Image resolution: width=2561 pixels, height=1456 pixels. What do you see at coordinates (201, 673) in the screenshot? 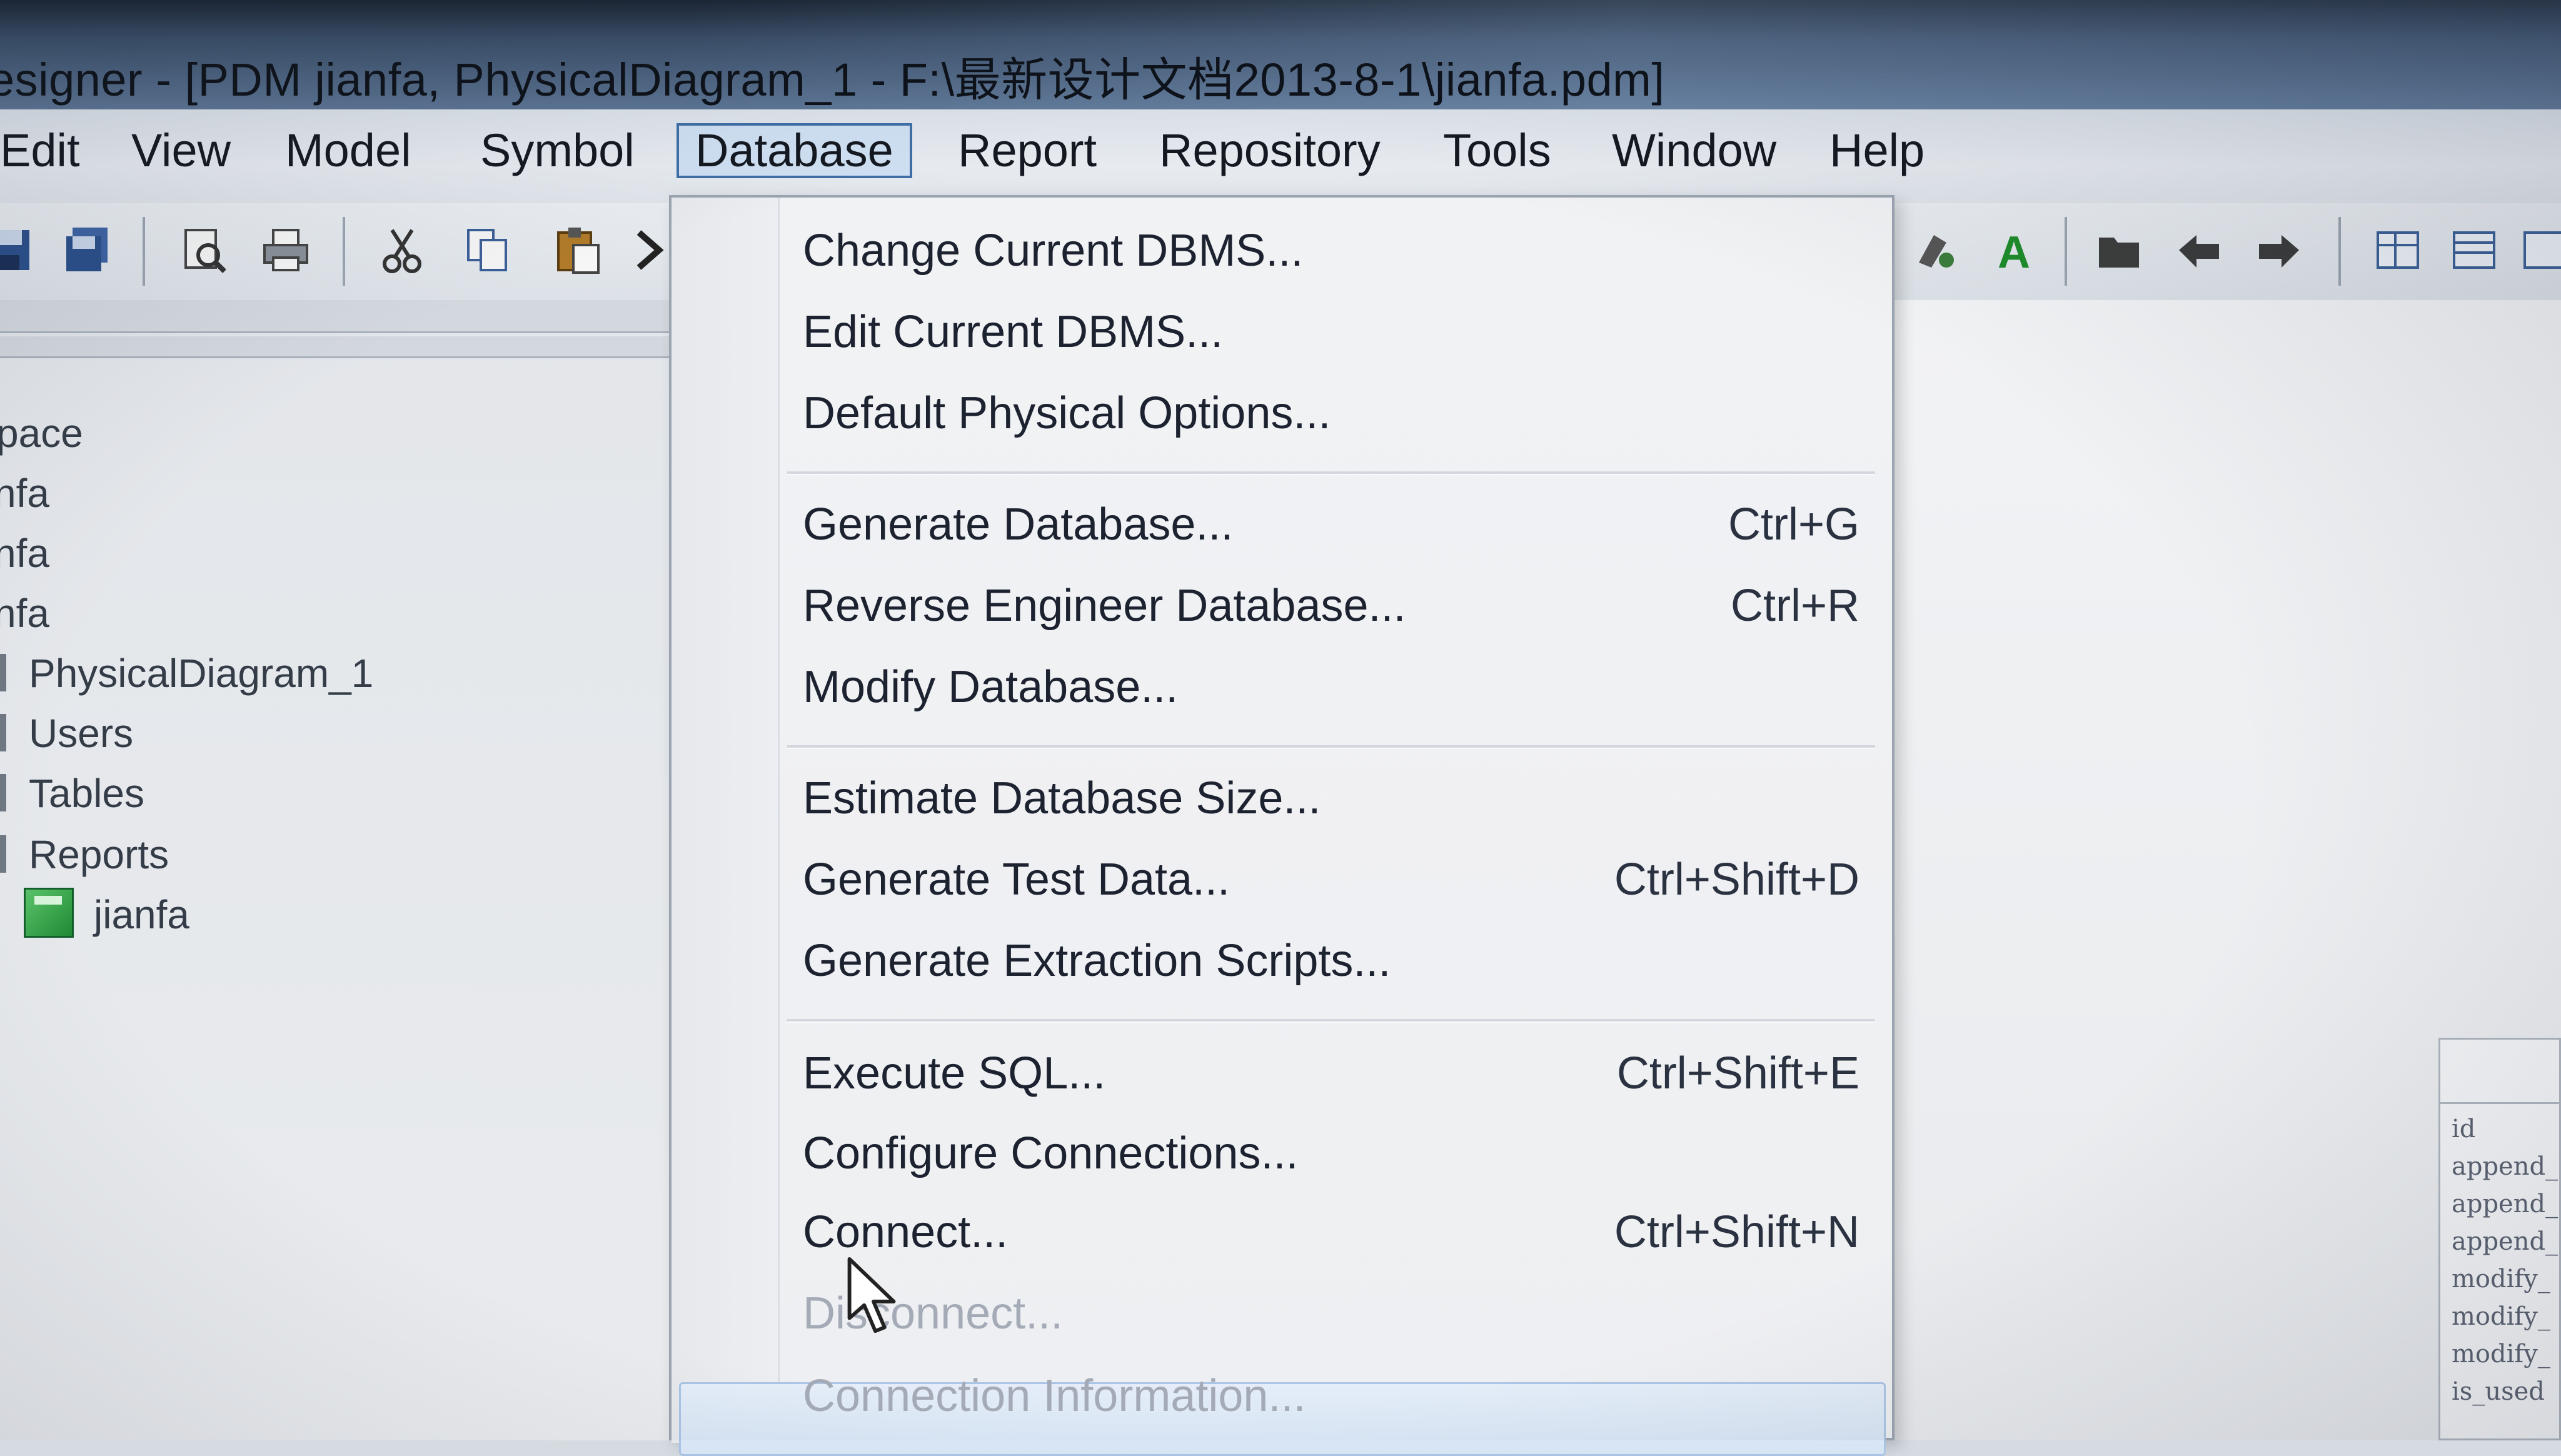
I see `tree-item-diagram: PhysicalDiagram_1` at bounding box center [201, 673].